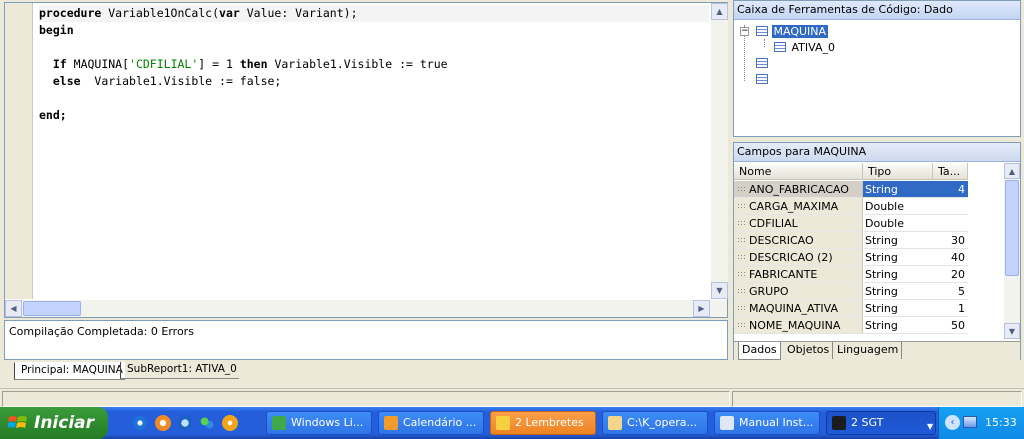  Describe the element at coordinates (374, 30) in the screenshot. I see `code-line: begin` at that location.